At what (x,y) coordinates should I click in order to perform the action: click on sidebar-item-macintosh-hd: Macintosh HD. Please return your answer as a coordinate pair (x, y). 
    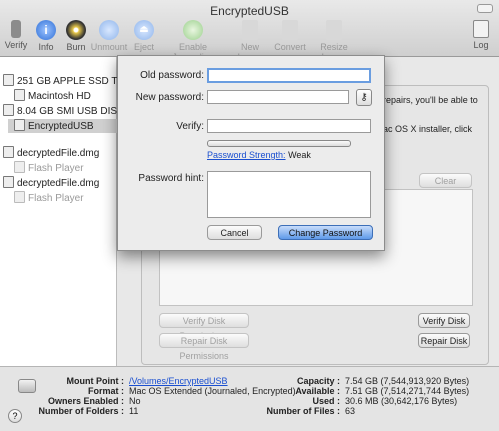
    Looking at the image, I should click on (52, 96).